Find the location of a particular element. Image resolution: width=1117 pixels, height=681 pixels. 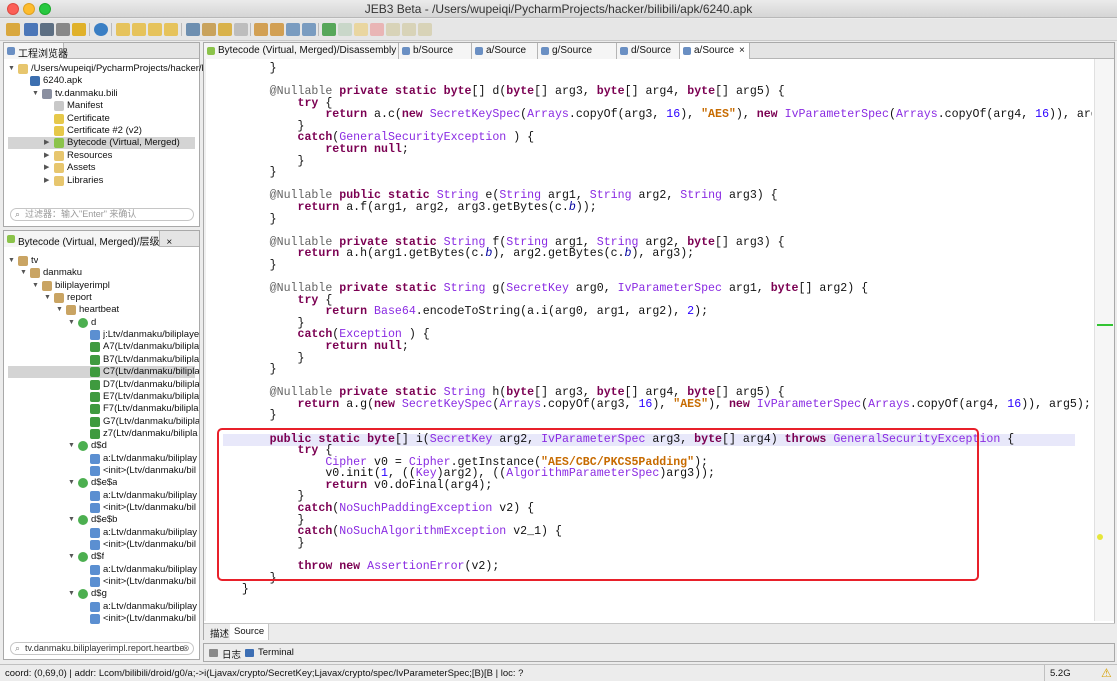

hierarchy-tree-item: ▼ biliplayerimpl is located at coordinates (101, 286).